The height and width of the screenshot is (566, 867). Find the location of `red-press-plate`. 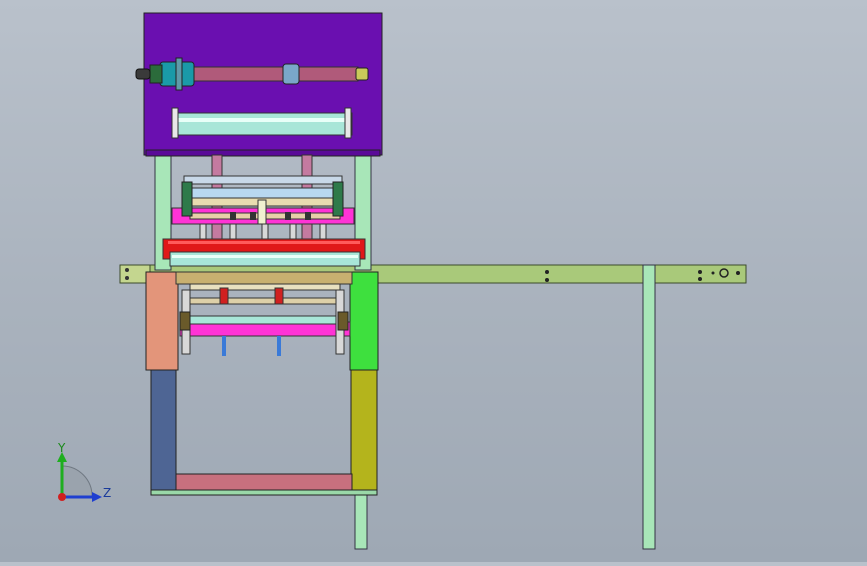

red-press-plate is located at coordinates (264, 252).